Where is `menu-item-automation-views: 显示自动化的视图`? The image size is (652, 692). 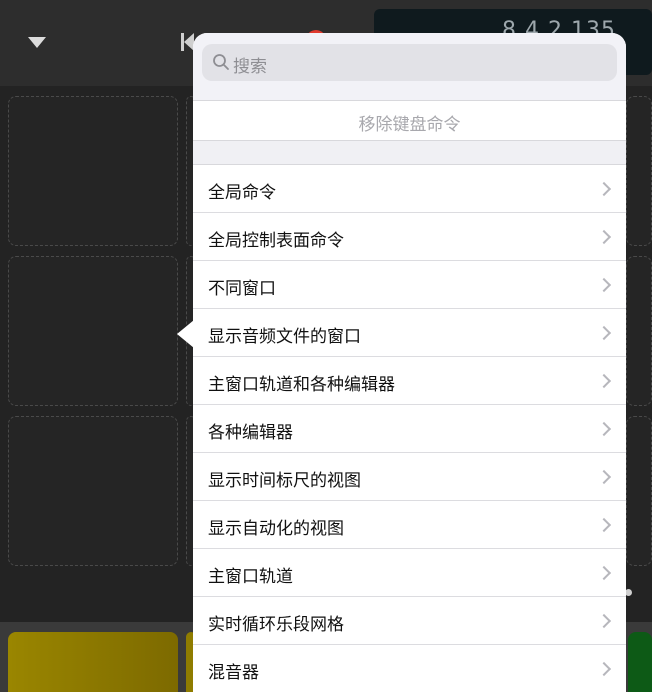 menu-item-automation-views: 显示自动化的视图 is located at coordinates (409, 525).